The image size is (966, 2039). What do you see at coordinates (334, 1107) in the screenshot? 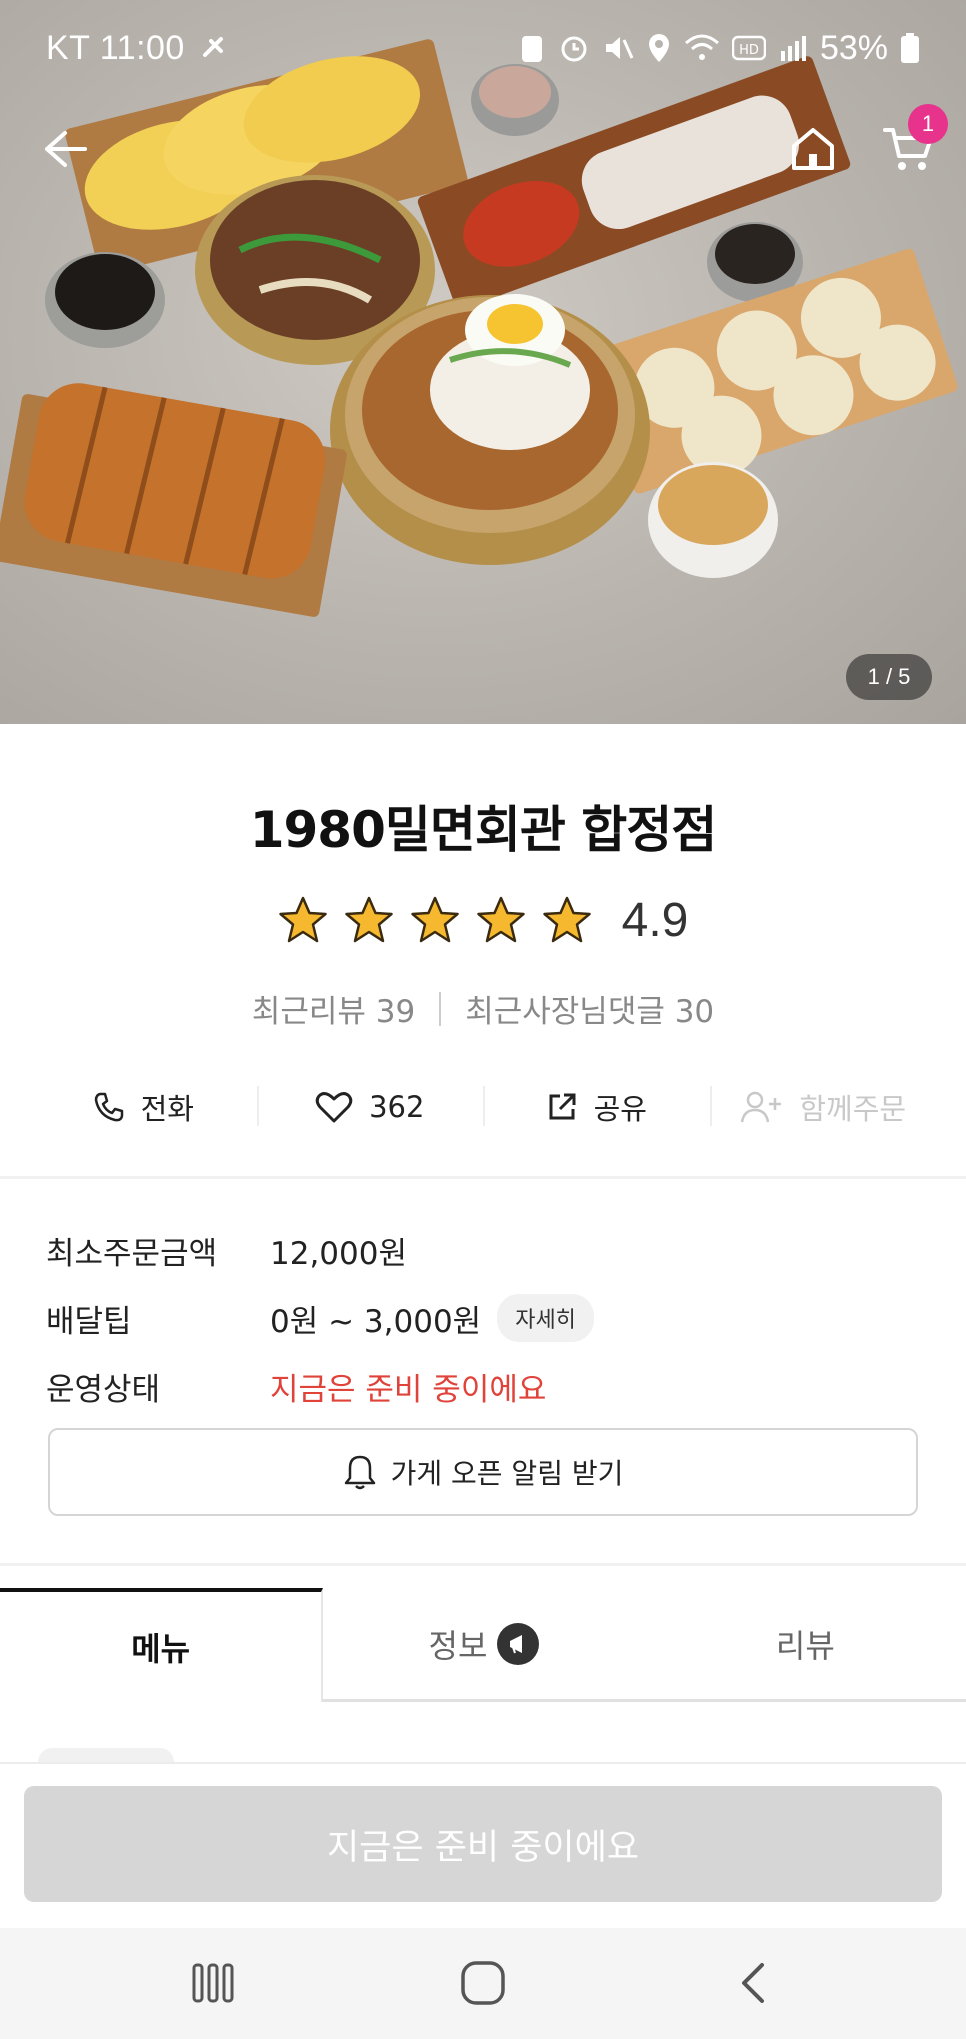
I see `heart-icon` at bounding box center [334, 1107].